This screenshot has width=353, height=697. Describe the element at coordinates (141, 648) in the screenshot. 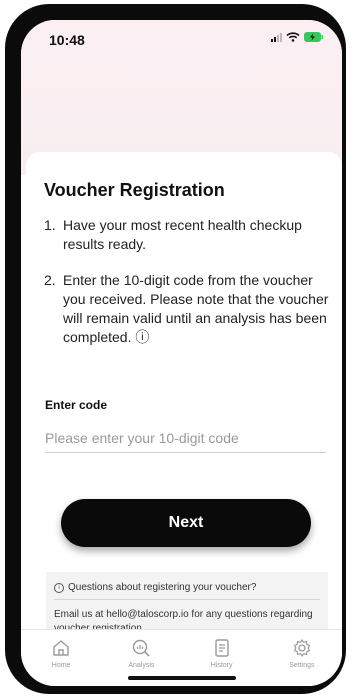

I see `analysis-icon` at that location.